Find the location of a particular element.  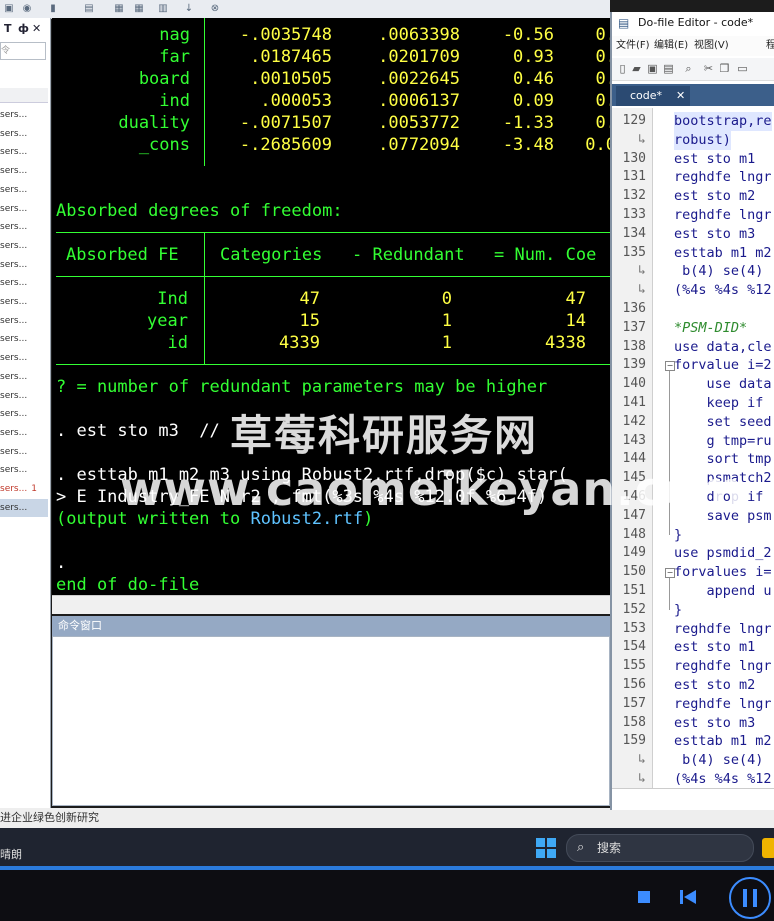

code-line: g tmp=ru is located at coordinates (723, 441).